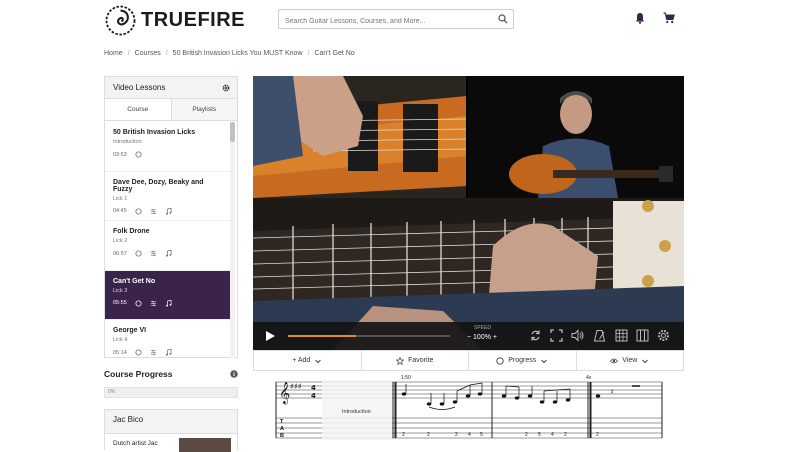 This screenshot has height=452, width=800. I want to click on course-progress-value: 0%, so click(112, 392).